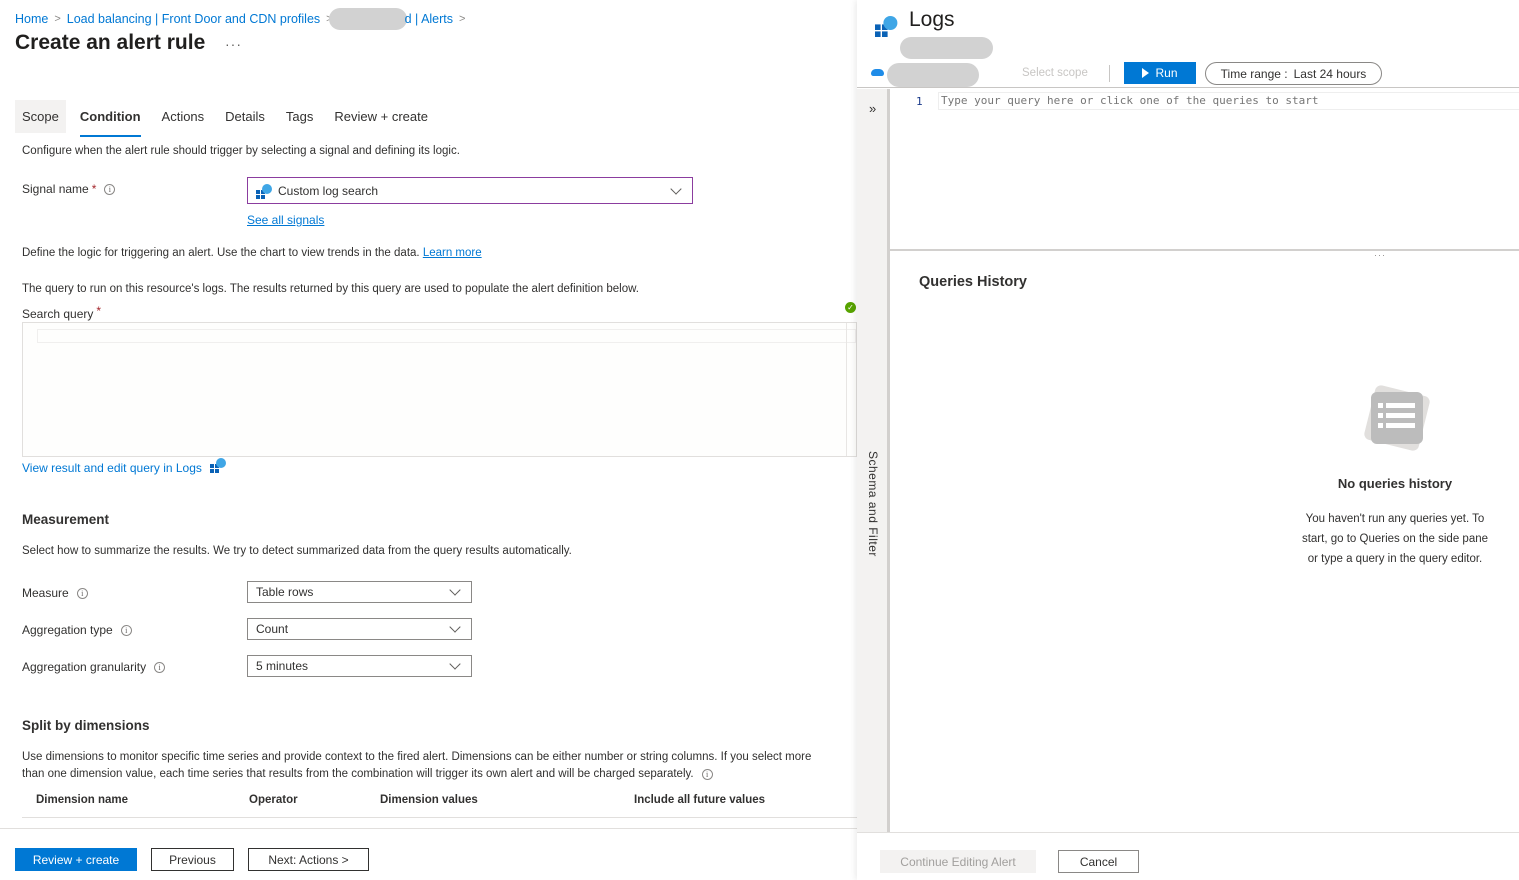 The width and height of the screenshot is (1519, 880). I want to click on logs-icon, so click(217, 465).